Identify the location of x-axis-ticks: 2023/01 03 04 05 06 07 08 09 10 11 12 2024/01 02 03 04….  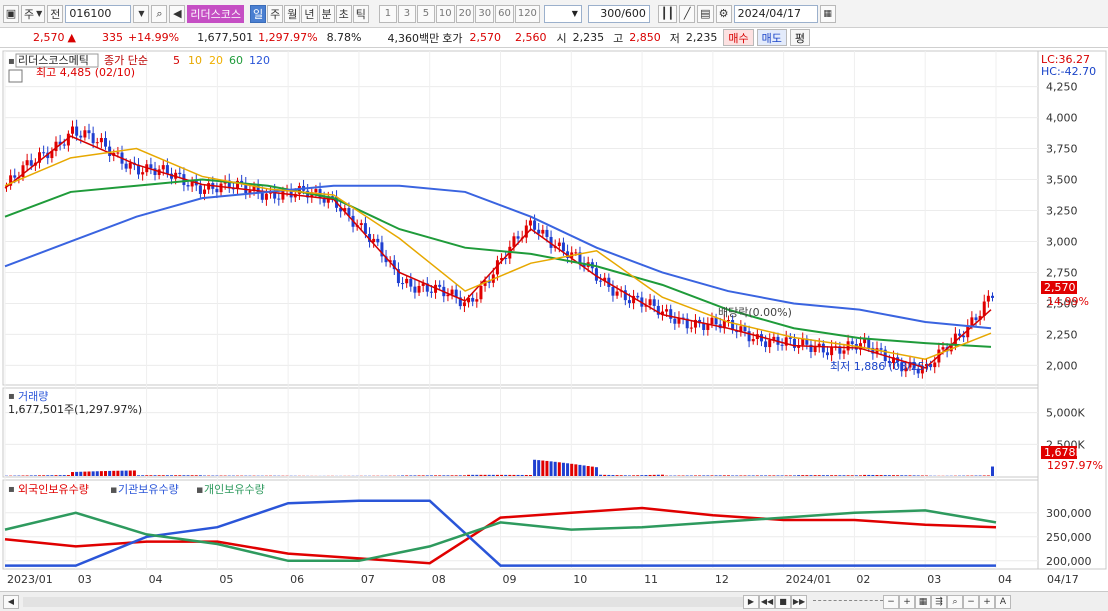
(543, 579).